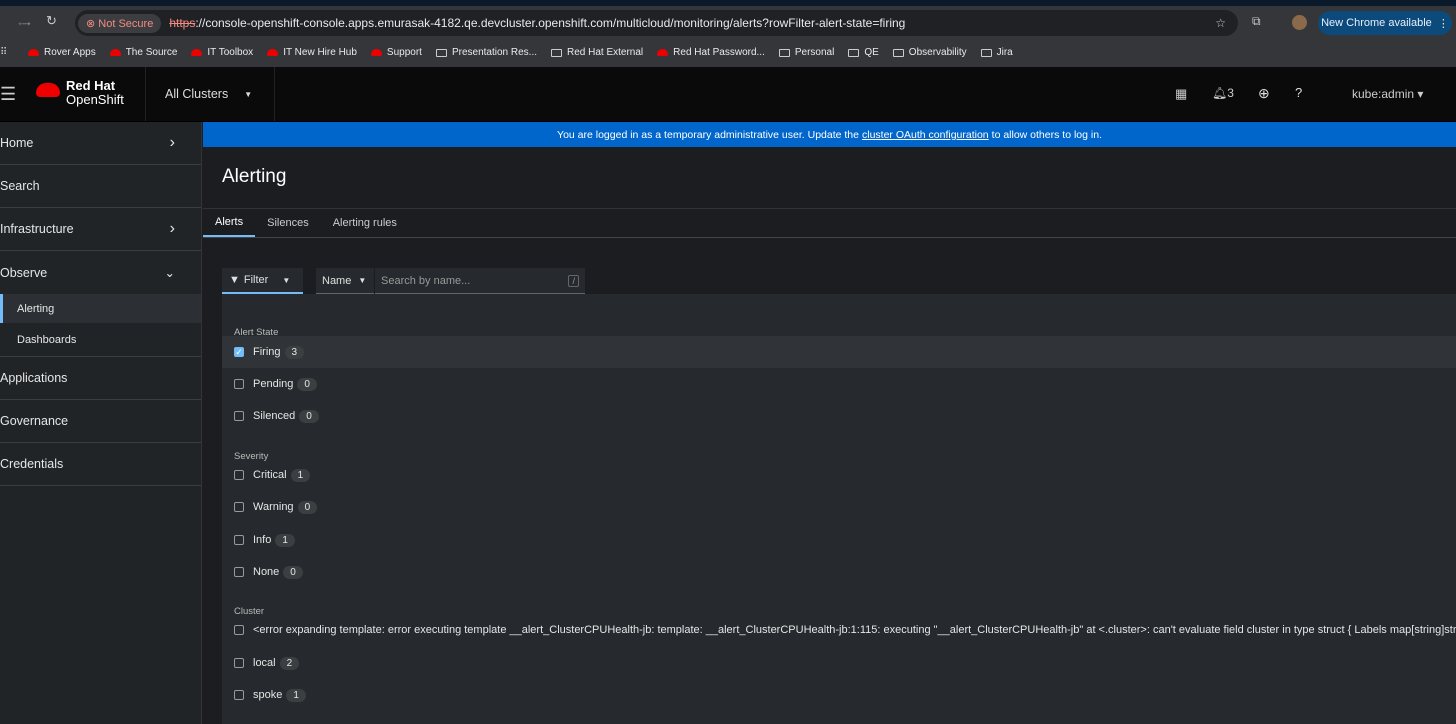 The width and height of the screenshot is (1456, 724). What do you see at coordinates (573, 280) in the screenshot?
I see `keyboard-shortcut-hint: /` at bounding box center [573, 280].